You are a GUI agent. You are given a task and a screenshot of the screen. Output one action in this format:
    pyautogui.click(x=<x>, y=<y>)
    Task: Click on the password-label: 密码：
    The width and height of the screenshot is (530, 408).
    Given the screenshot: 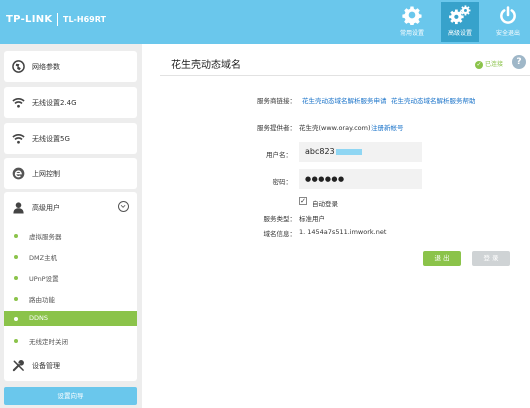 What is the action you would take?
    pyautogui.click(x=282, y=182)
    